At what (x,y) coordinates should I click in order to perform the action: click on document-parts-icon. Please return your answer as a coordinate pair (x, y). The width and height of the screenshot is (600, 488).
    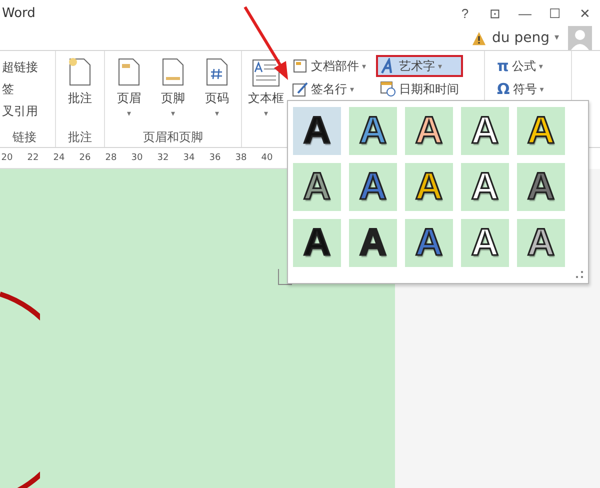
    Looking at the image, I should click on (300, 66).